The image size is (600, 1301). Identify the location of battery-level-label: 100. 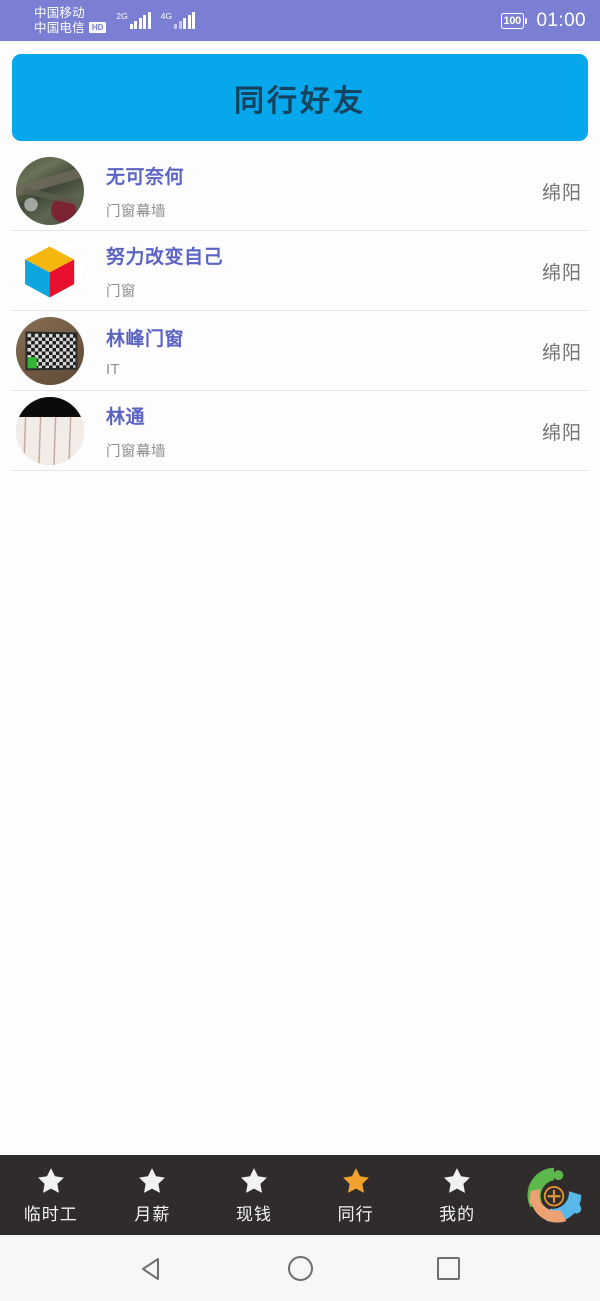
(512, 20).